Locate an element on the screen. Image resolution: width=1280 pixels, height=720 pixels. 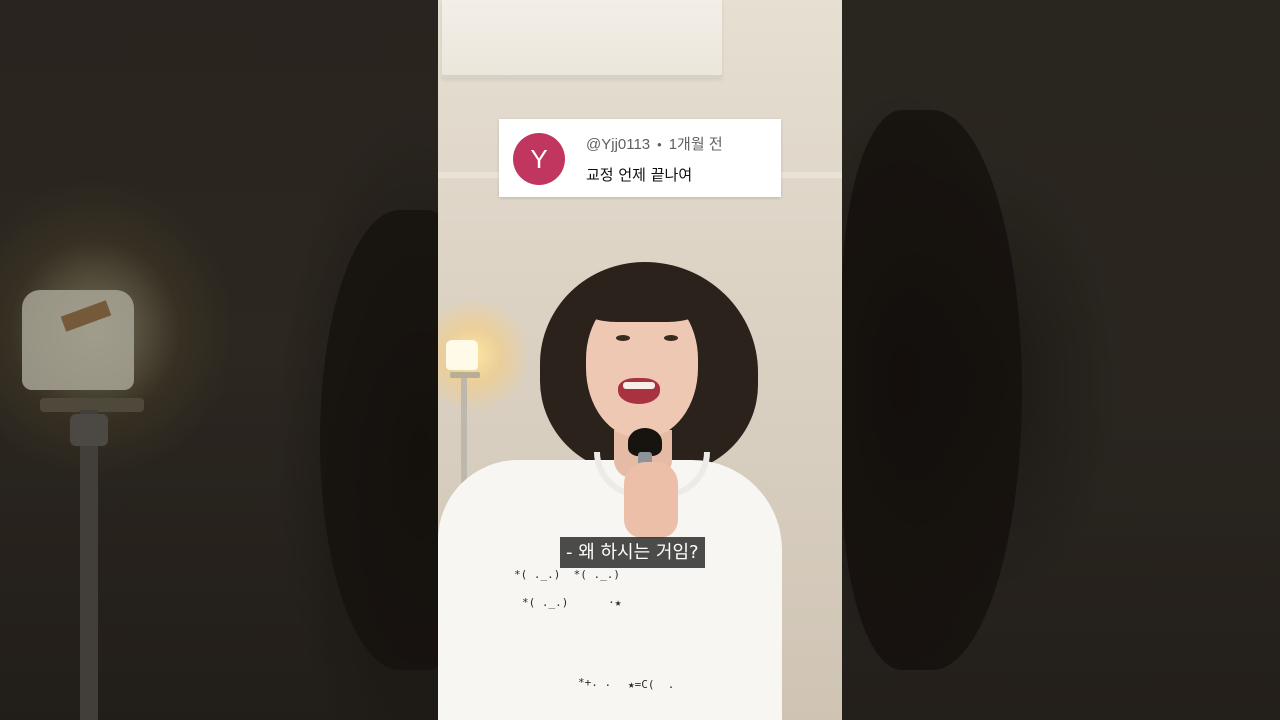
person-bangs is located at coordinates (642, 298).